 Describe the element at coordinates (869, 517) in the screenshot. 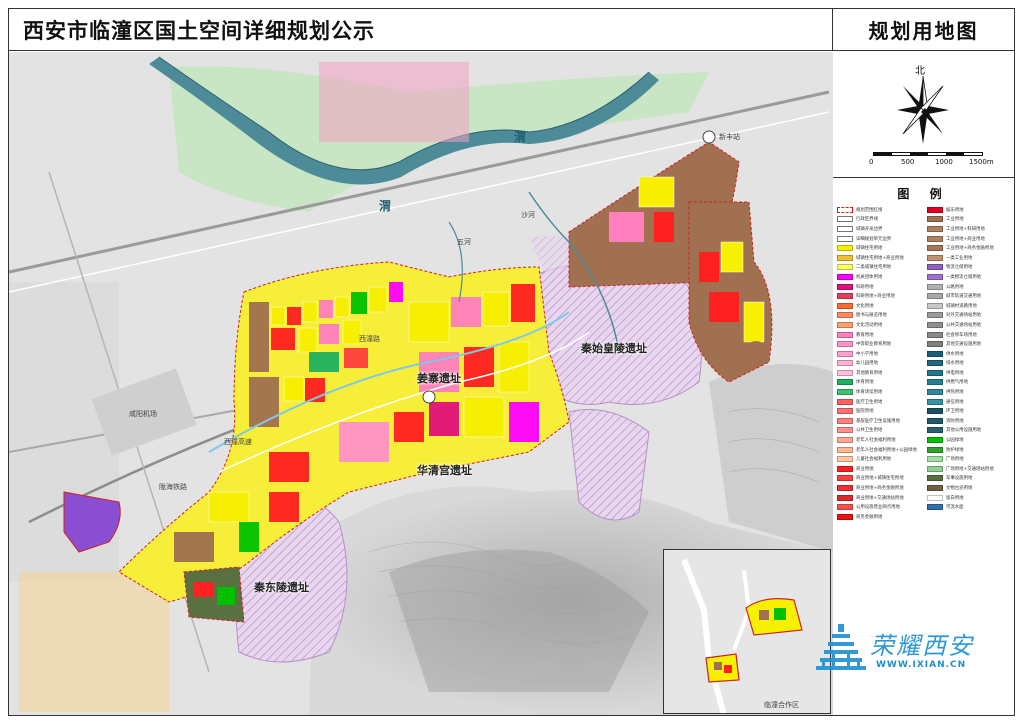

I see `legend-label: 商务金融用地` at that location.